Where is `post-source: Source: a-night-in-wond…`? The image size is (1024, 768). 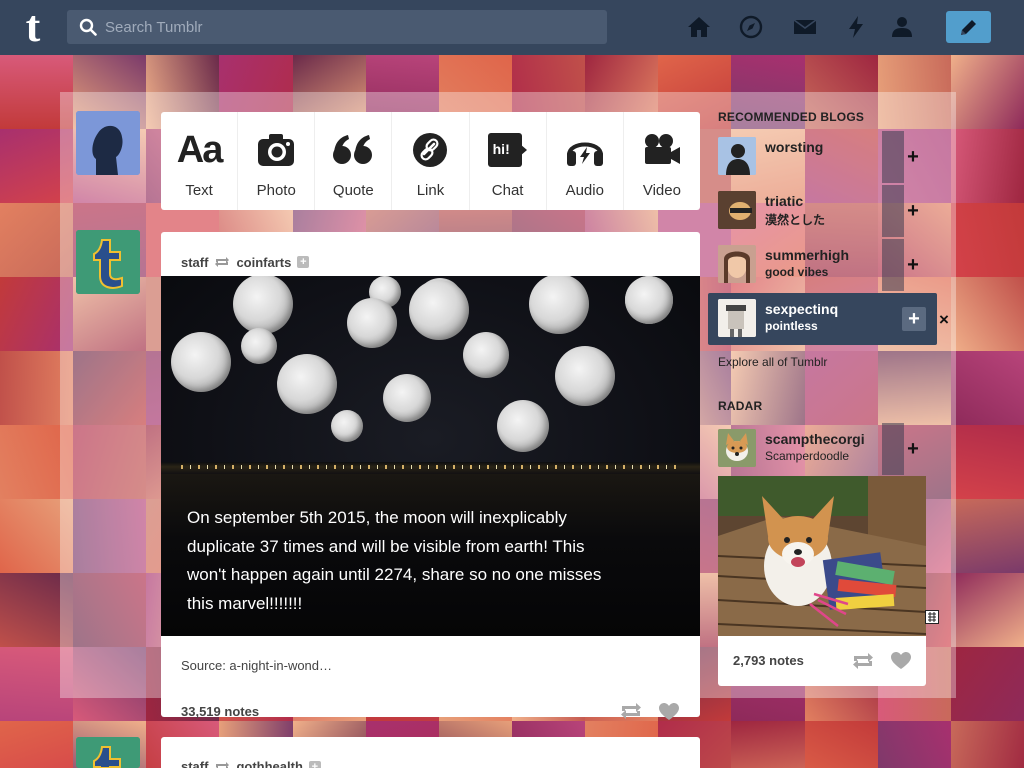
post-source: Source: a-night-in-wond… is located at coordinates (430, 661).